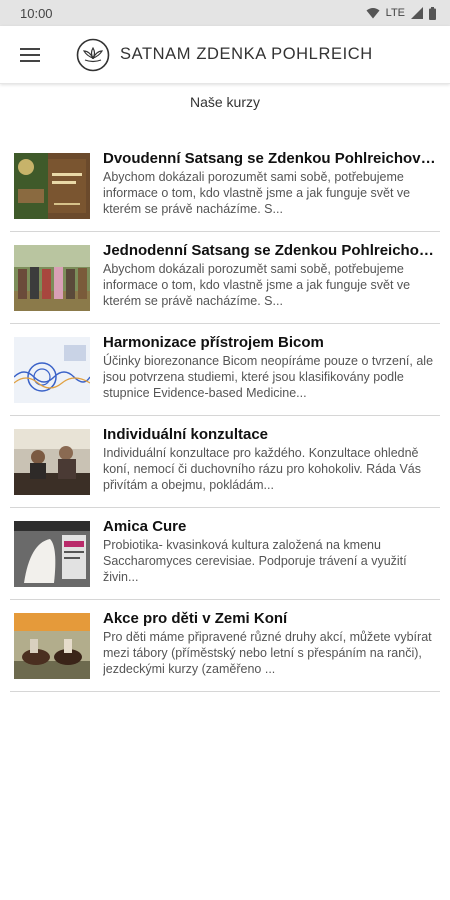 This screenshot has width=450, height=900. Describe the element at coordinates (417, 13) in the screenshot. I see `signal-icon` at that location.